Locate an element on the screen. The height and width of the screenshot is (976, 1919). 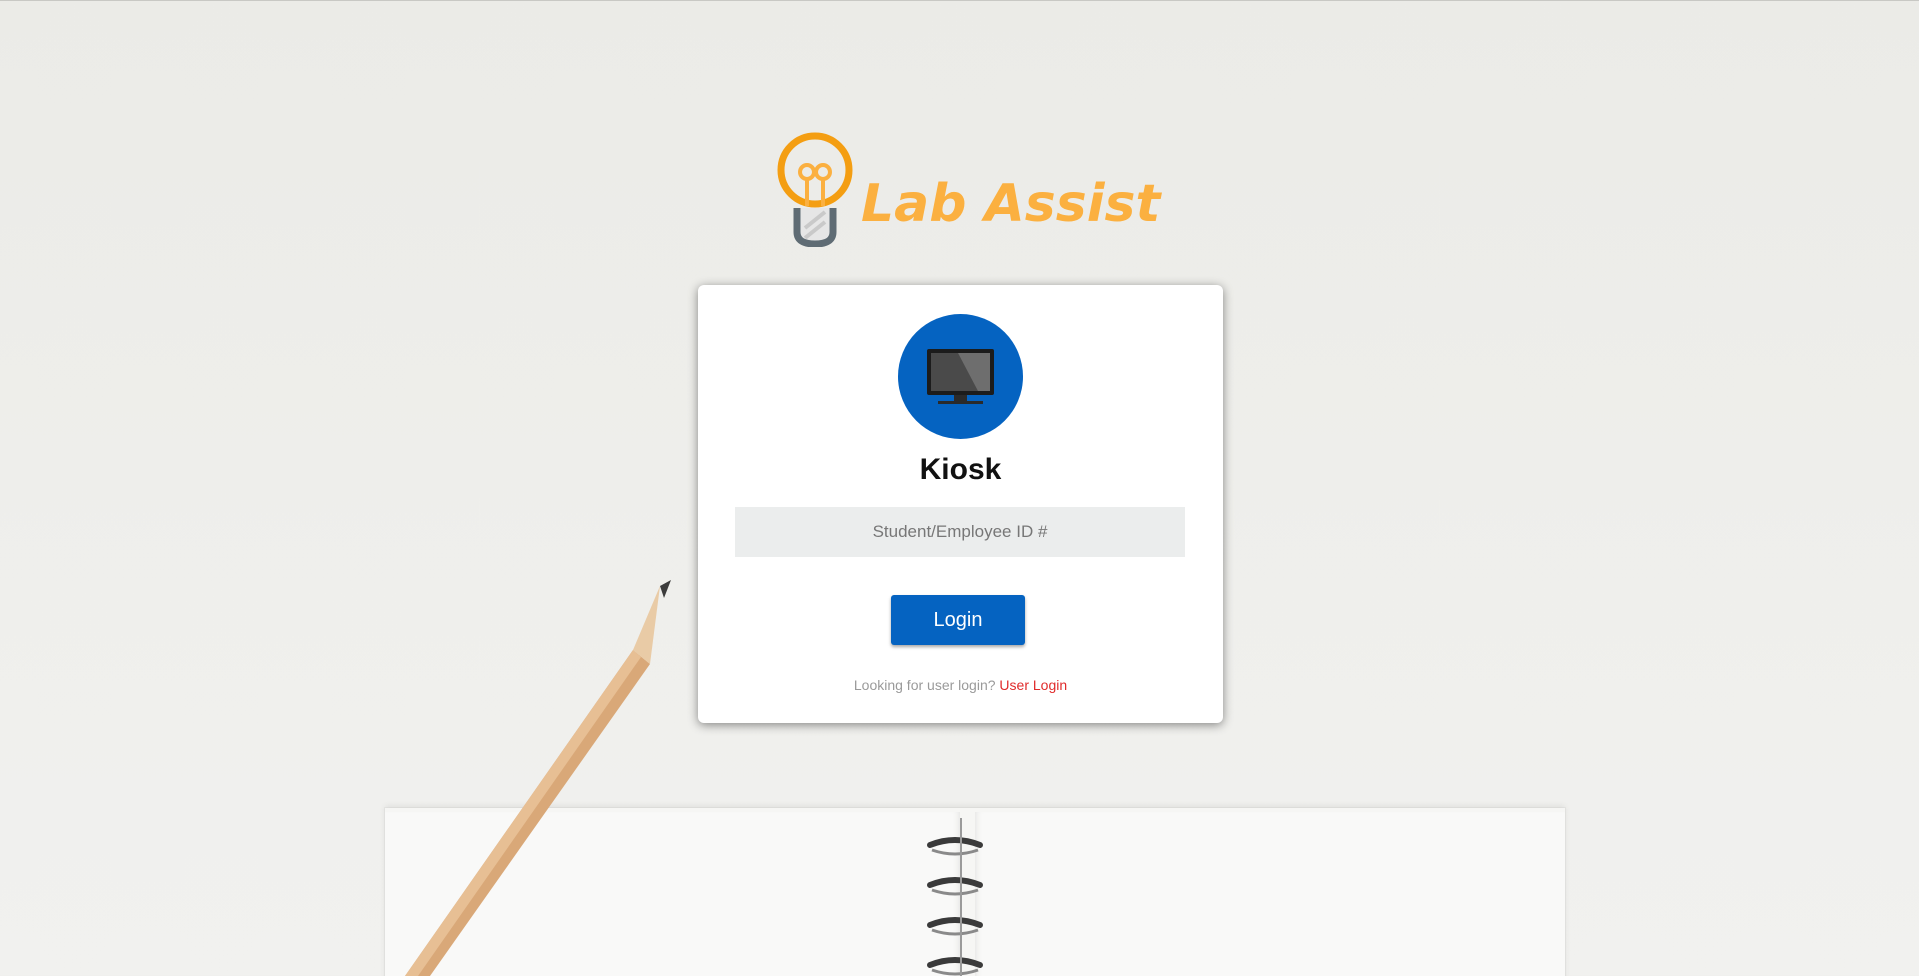
lightbulb-icon is located at coordinates (815, 189).